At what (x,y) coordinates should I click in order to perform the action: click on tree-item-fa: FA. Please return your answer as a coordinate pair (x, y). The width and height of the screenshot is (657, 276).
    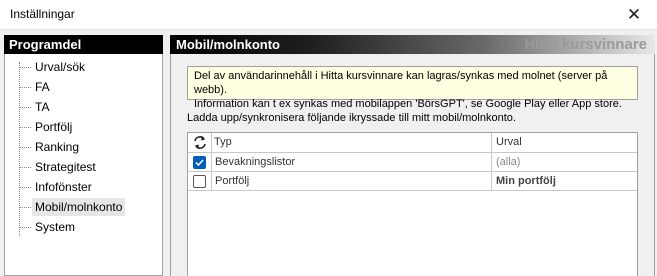
    Looking at the image, I should click on (80, 87).